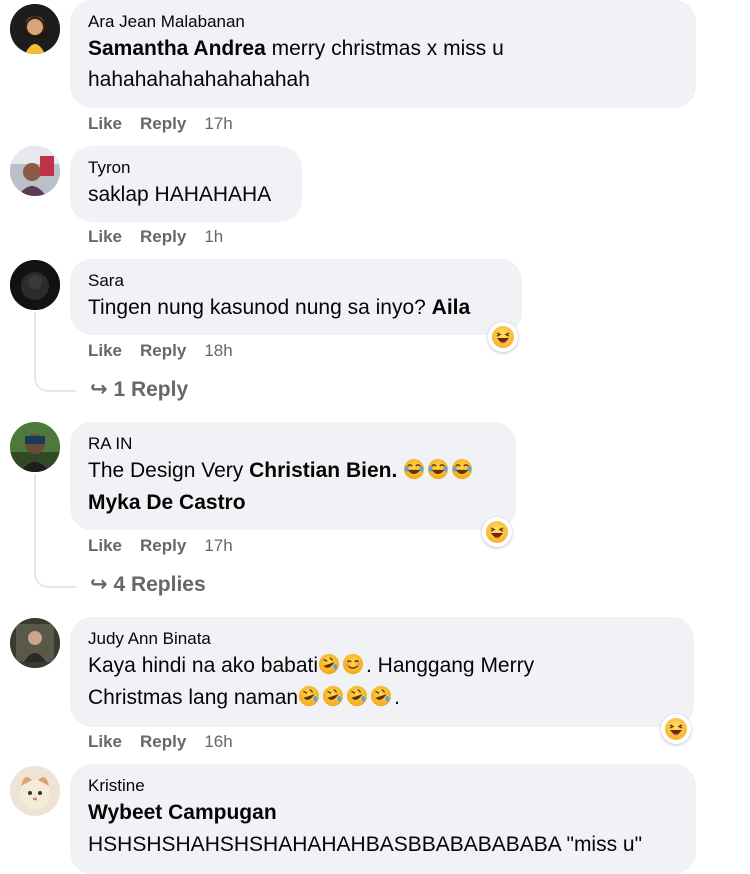  I want to click on timestamp: 16h, so click(218, 742).